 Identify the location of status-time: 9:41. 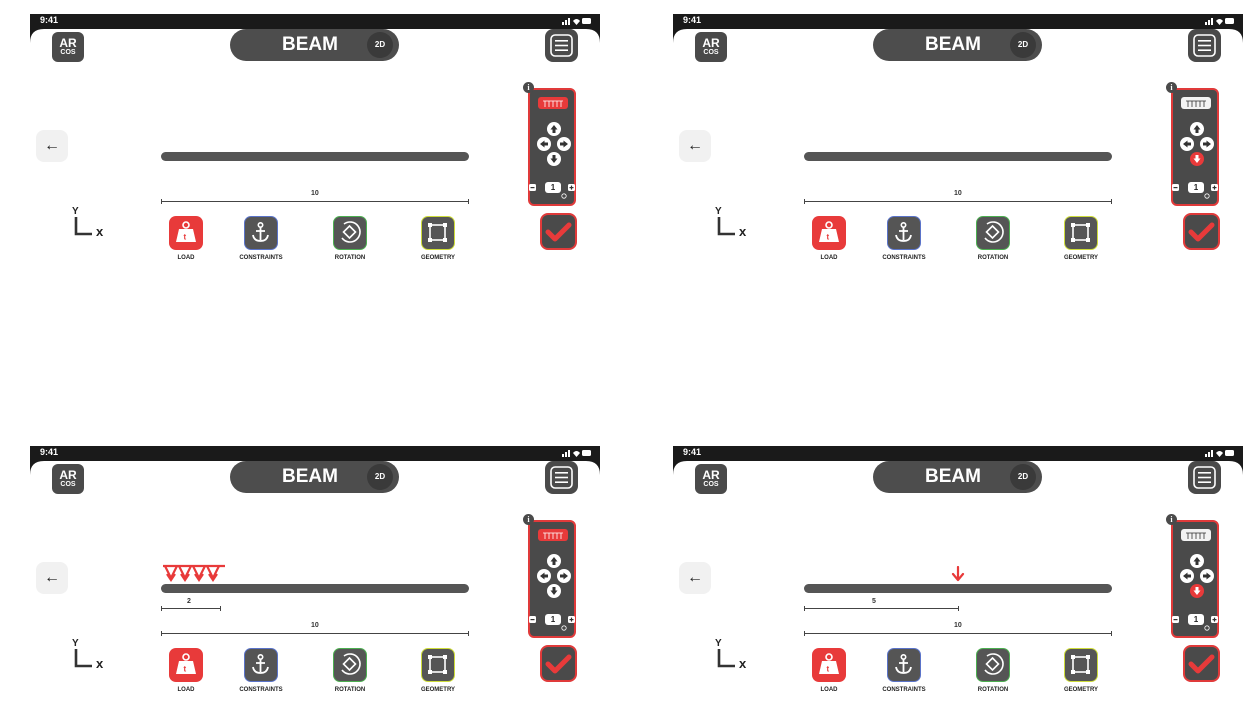
(692, 452).